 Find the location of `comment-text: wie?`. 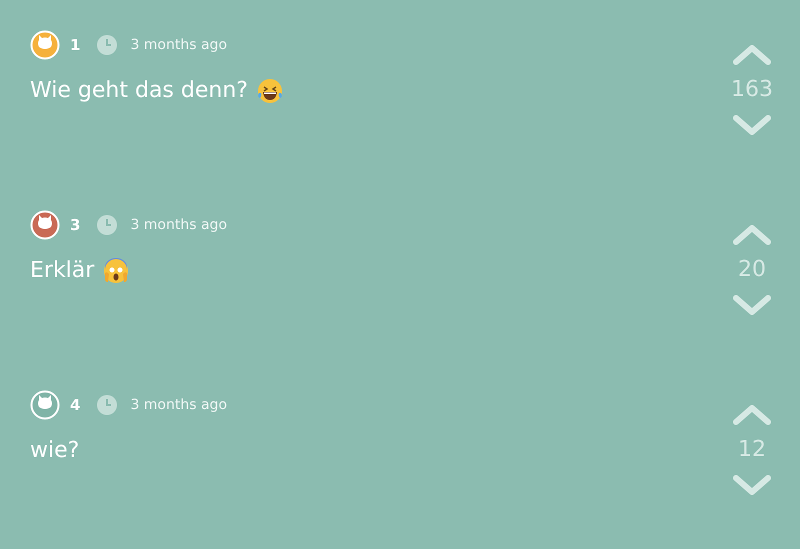

comment-text: wie? is located at coordinates (55, 451).